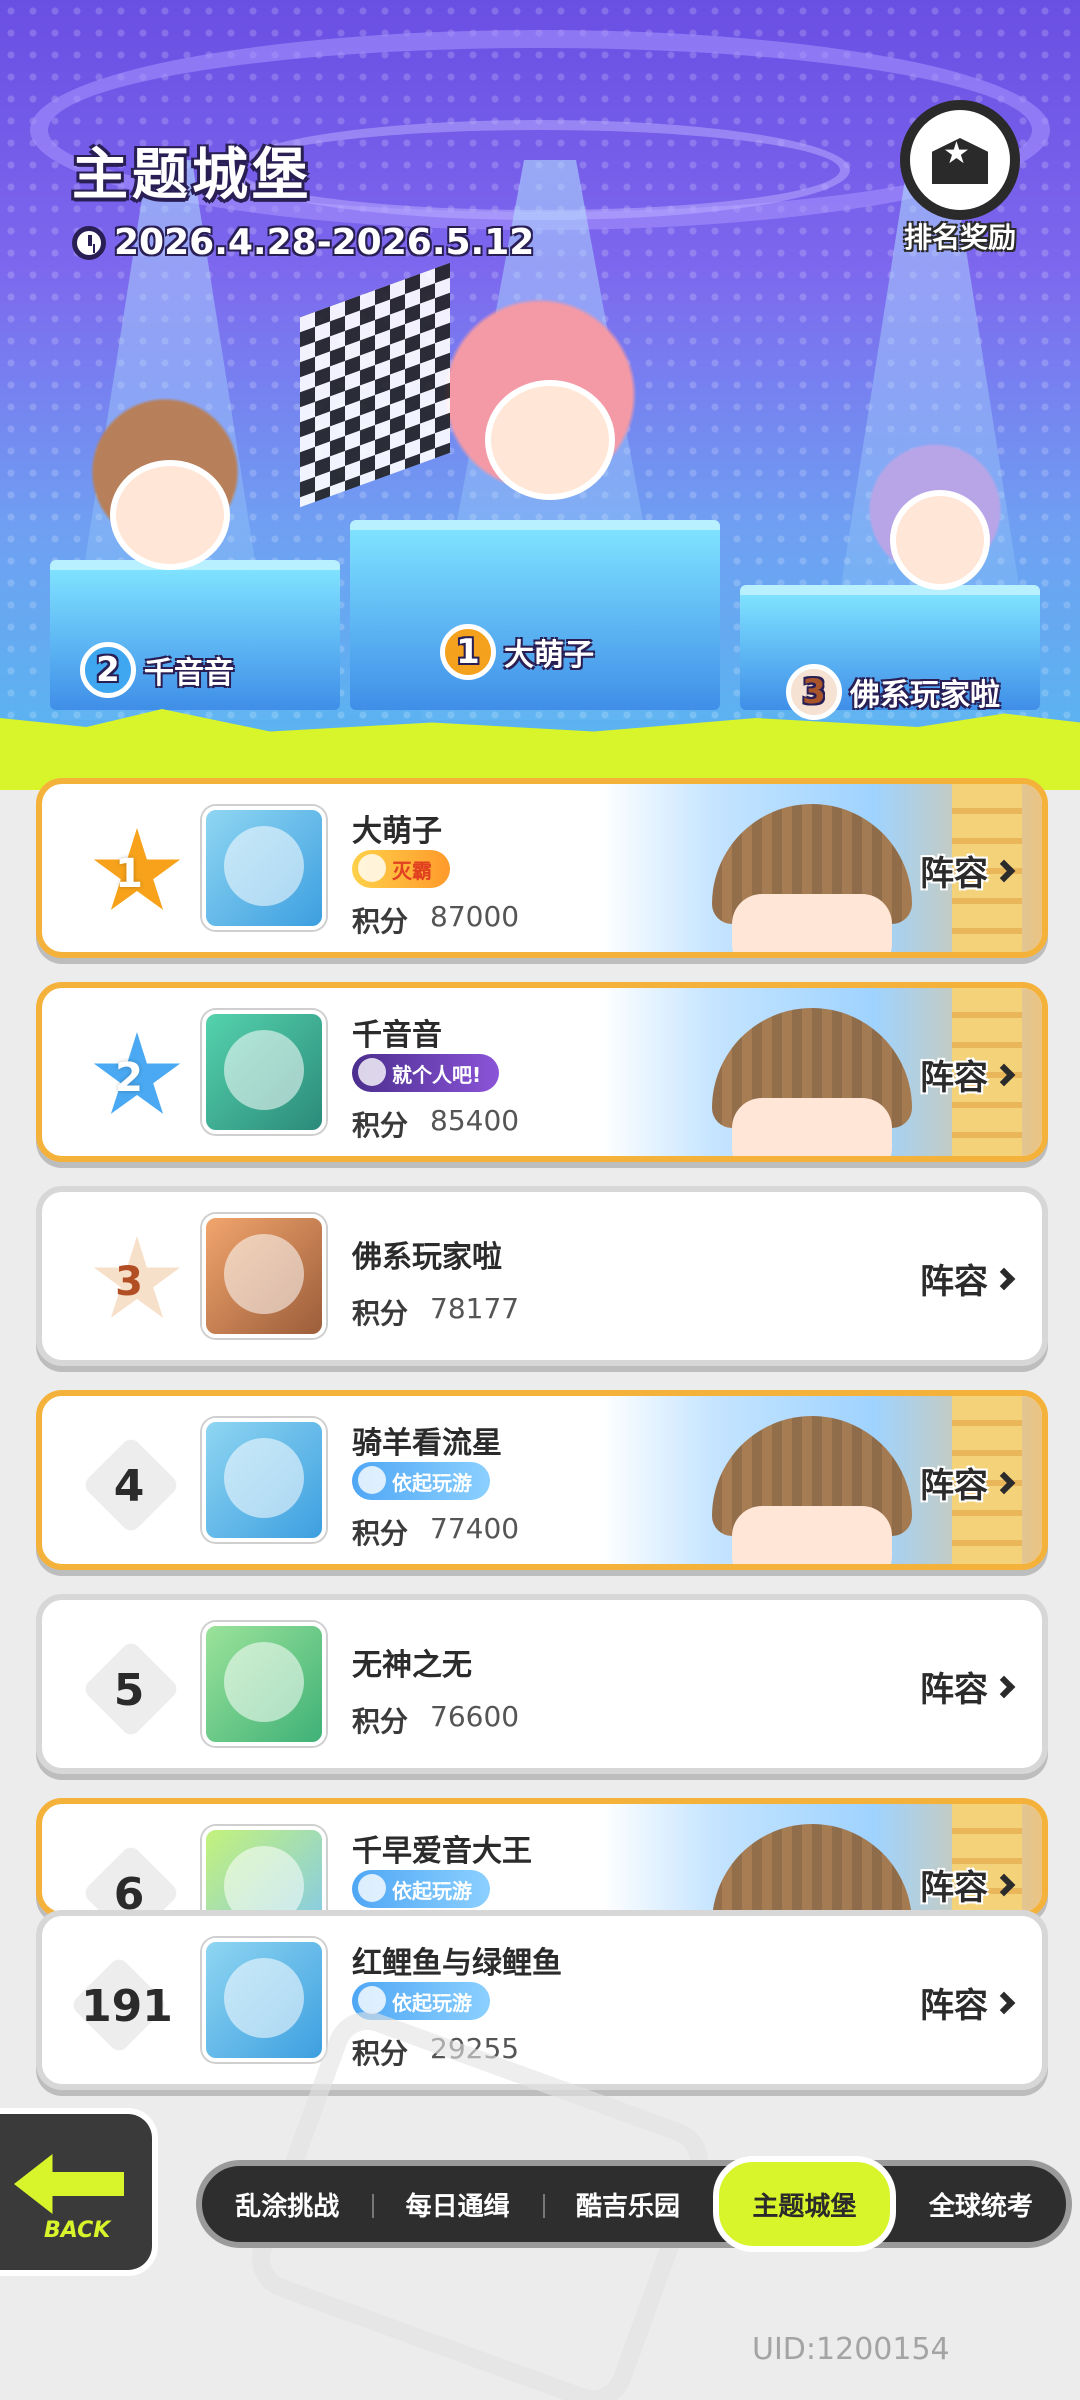 This screenshot has height=2400, width=1080. What do you see at coordinates (804, 2204) in the screenshot?
I see `tab-theme-castle: 主题城堡` at bounding box center [804, 2204].